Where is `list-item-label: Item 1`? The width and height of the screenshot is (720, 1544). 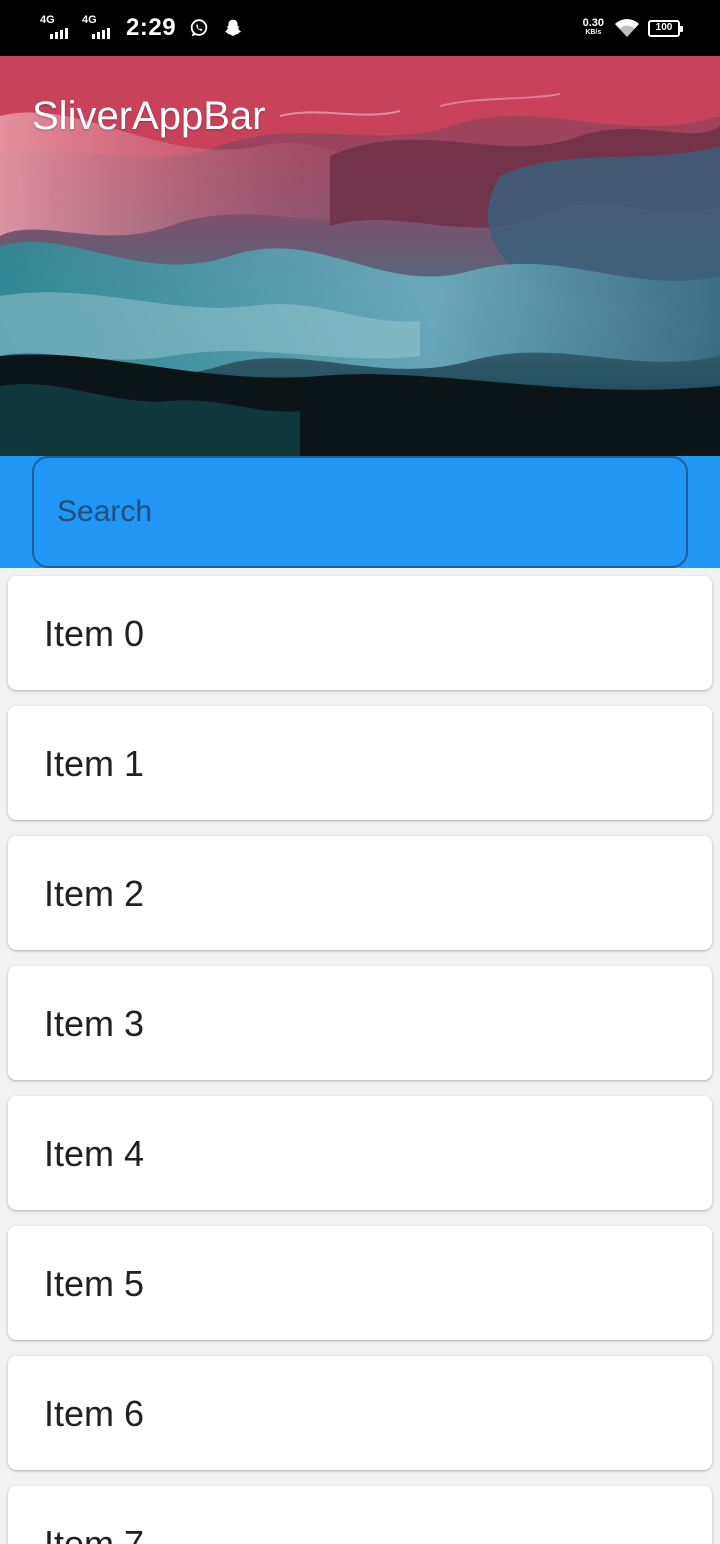 list-item-label: Item 1 is located at coordinates (94, 763).